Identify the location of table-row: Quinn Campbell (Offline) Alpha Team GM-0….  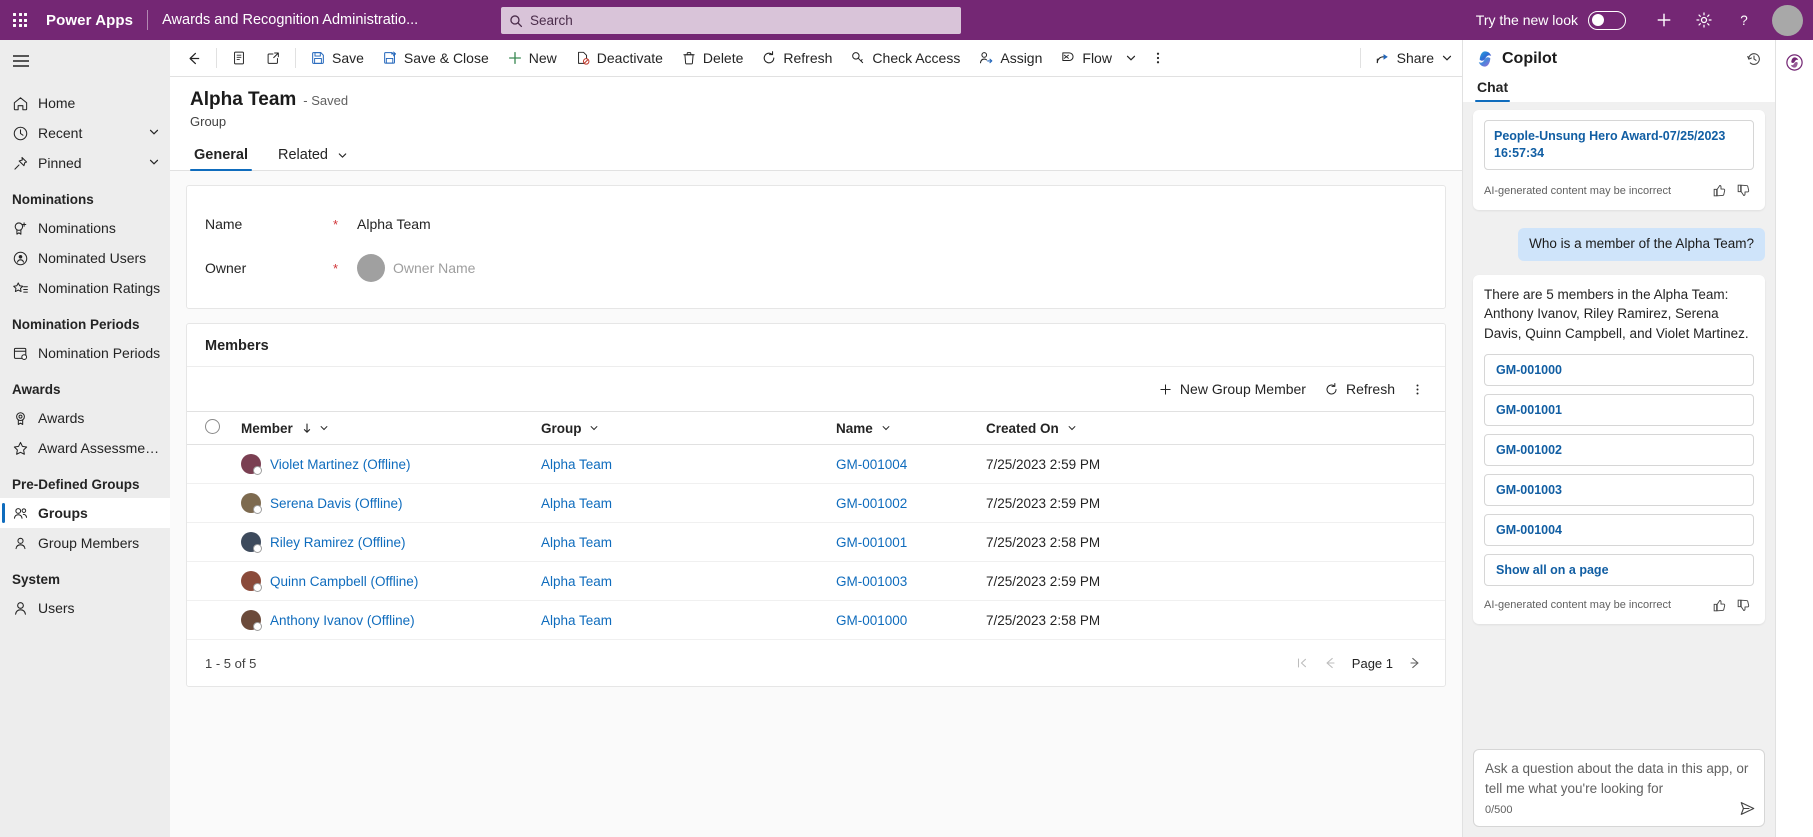
(816, 581).